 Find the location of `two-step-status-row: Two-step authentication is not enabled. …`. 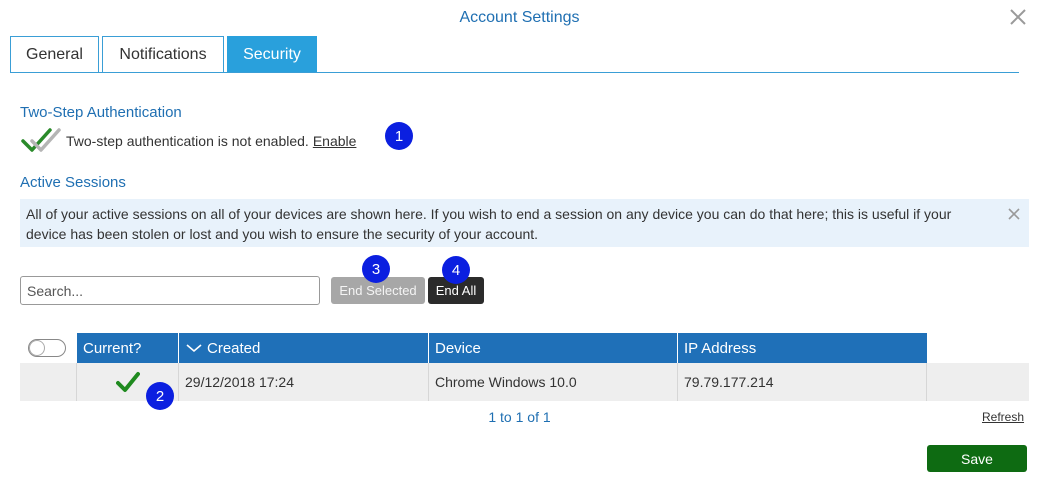

two-step-status-row: Two-step authentication is not enabled. … is located at coordinates (188, 141).